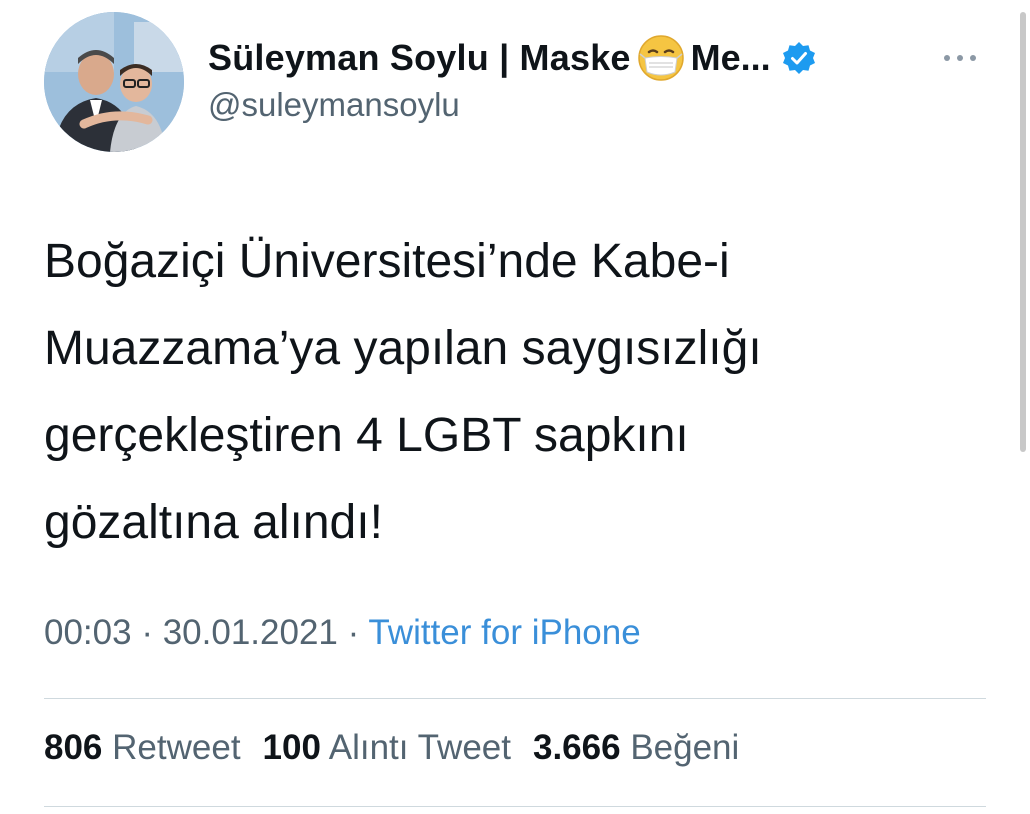  Describe the element at coordinates (88, 632) in the screenshot. I see `tweet-time: 00:03` at that location.